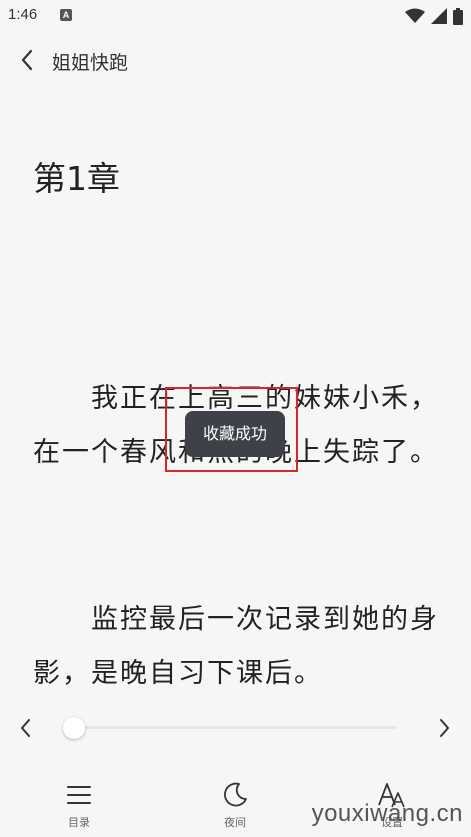  What do you see at coordinates (387, 813) in the screenshot?
I see `watermark: youxiwang.cn` at bounding box center [387, 813].